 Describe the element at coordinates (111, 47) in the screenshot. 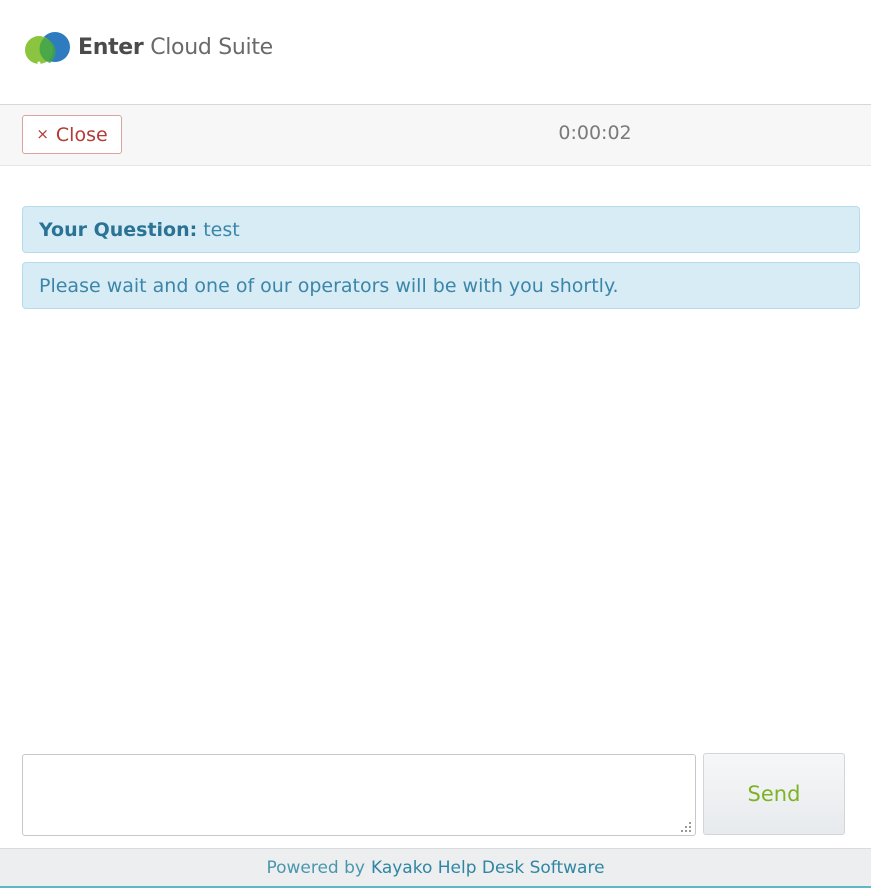

I see `logo-text-bold: Enter` at that location.